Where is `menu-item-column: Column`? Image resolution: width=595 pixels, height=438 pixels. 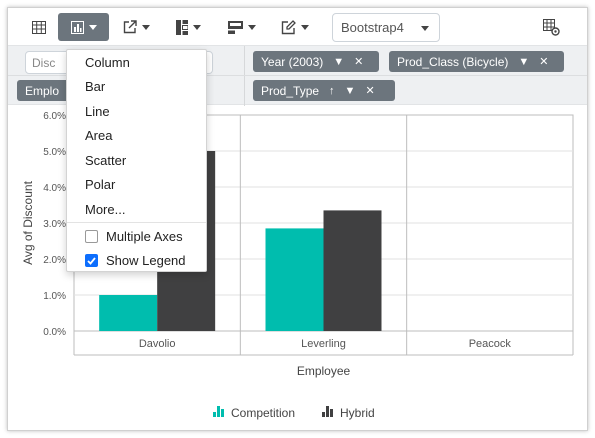 menu-item-column: Column is located at coordinates (107, 62).